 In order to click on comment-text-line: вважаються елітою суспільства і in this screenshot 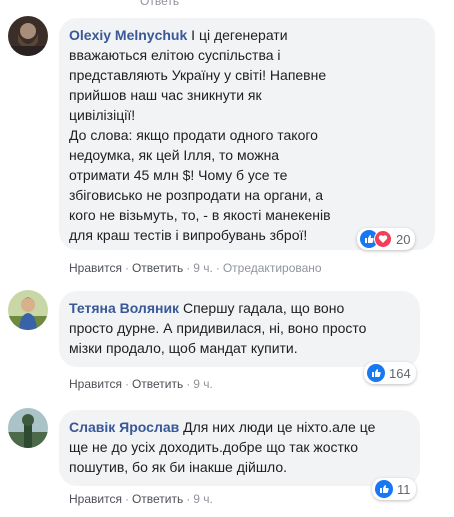, I will do `click(175, 55)`.